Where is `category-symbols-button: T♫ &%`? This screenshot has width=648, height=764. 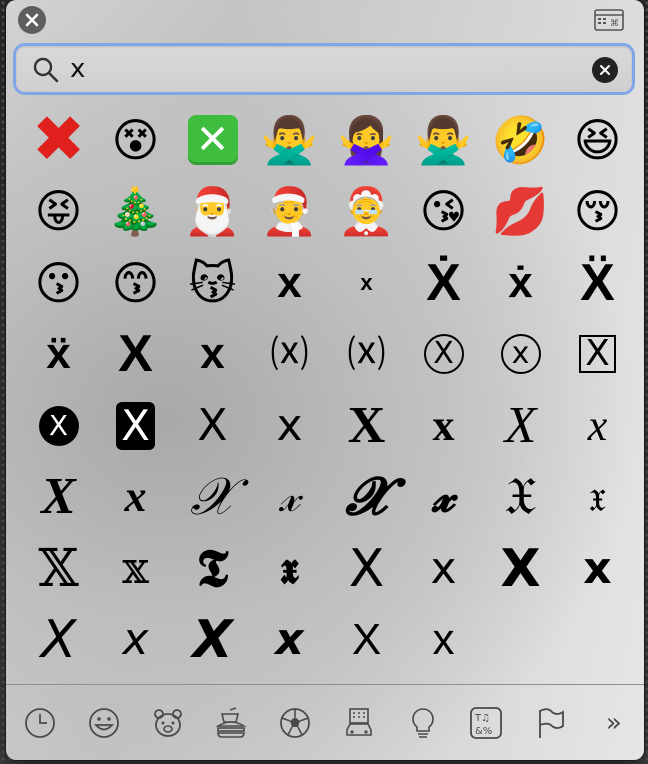
category-symbols-button: T♫ &% is located at coordinates (486, 723).